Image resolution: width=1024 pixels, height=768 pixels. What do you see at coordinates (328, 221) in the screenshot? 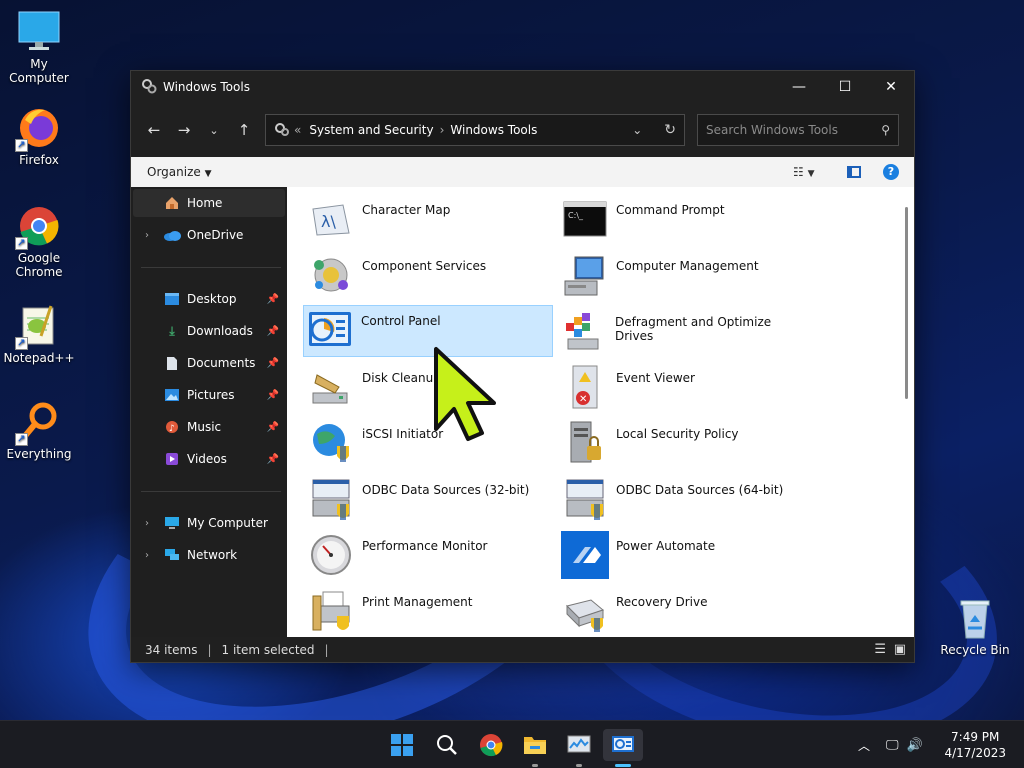
I see `svg-text: λ\` at bounding box center [328, 221].